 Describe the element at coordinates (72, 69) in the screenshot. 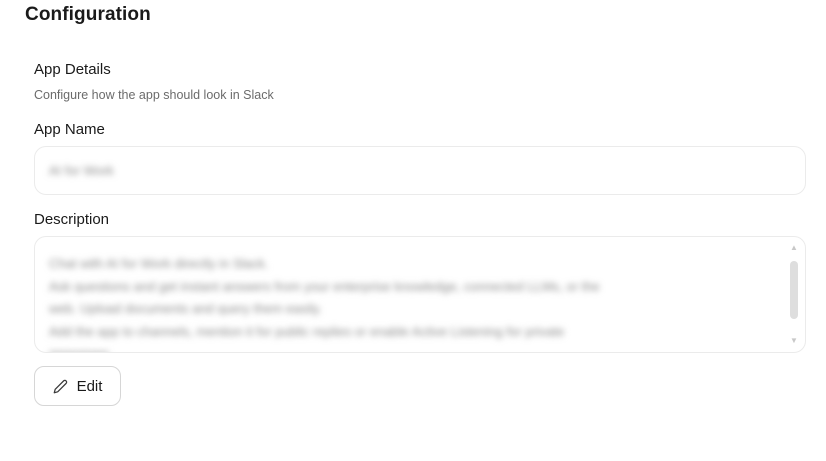

I see `section-title: App Details` at that location.